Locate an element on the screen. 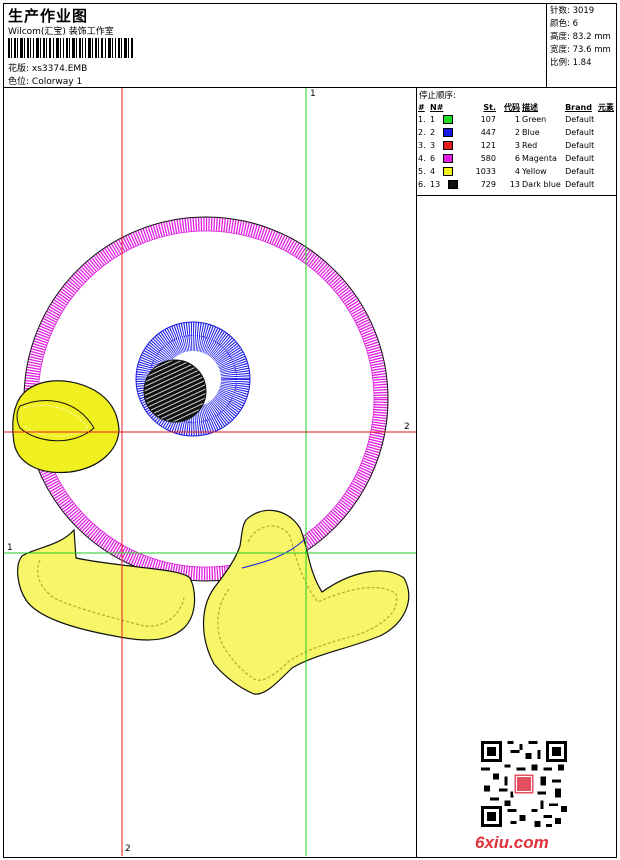 The height and width of the screenshot is (860, 620). table-row: 5. 4 1033 4 Yellow Default is located at coordinates (516, 171).